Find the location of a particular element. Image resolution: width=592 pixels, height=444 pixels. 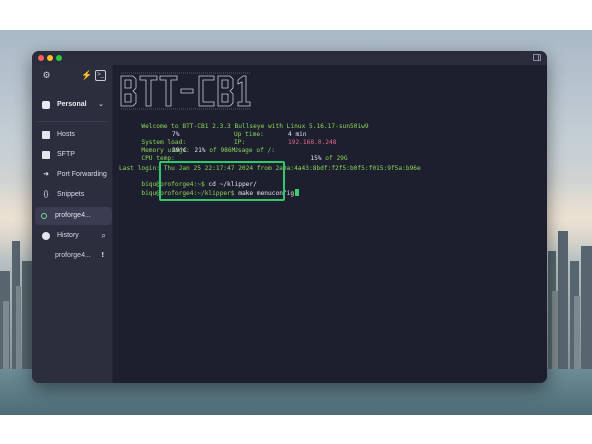

sidebar-item-hosts: Hosts is located at coordinates (73, 135).